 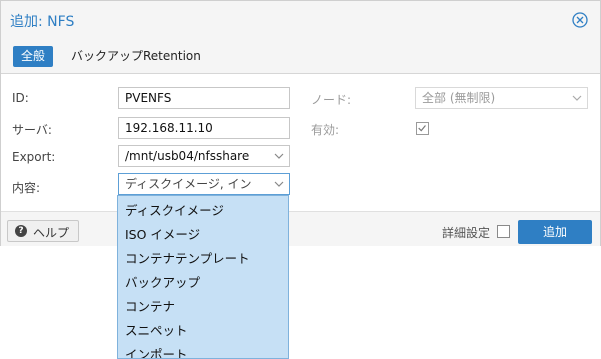 What do you see at coordinates (325, 130) in the screenshot?
I see `enabled-label: 有効:` at bounding box center [325, 130].